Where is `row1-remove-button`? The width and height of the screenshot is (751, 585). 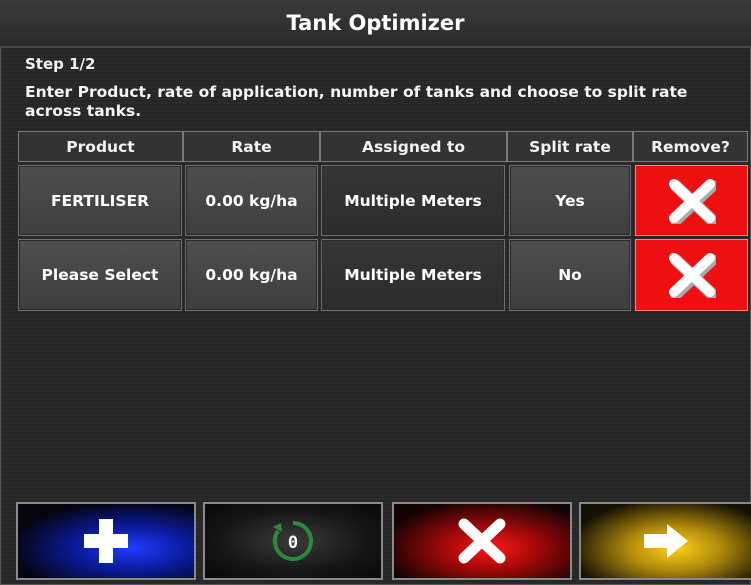
row1-remove-button is located at coordinates (691, 200).